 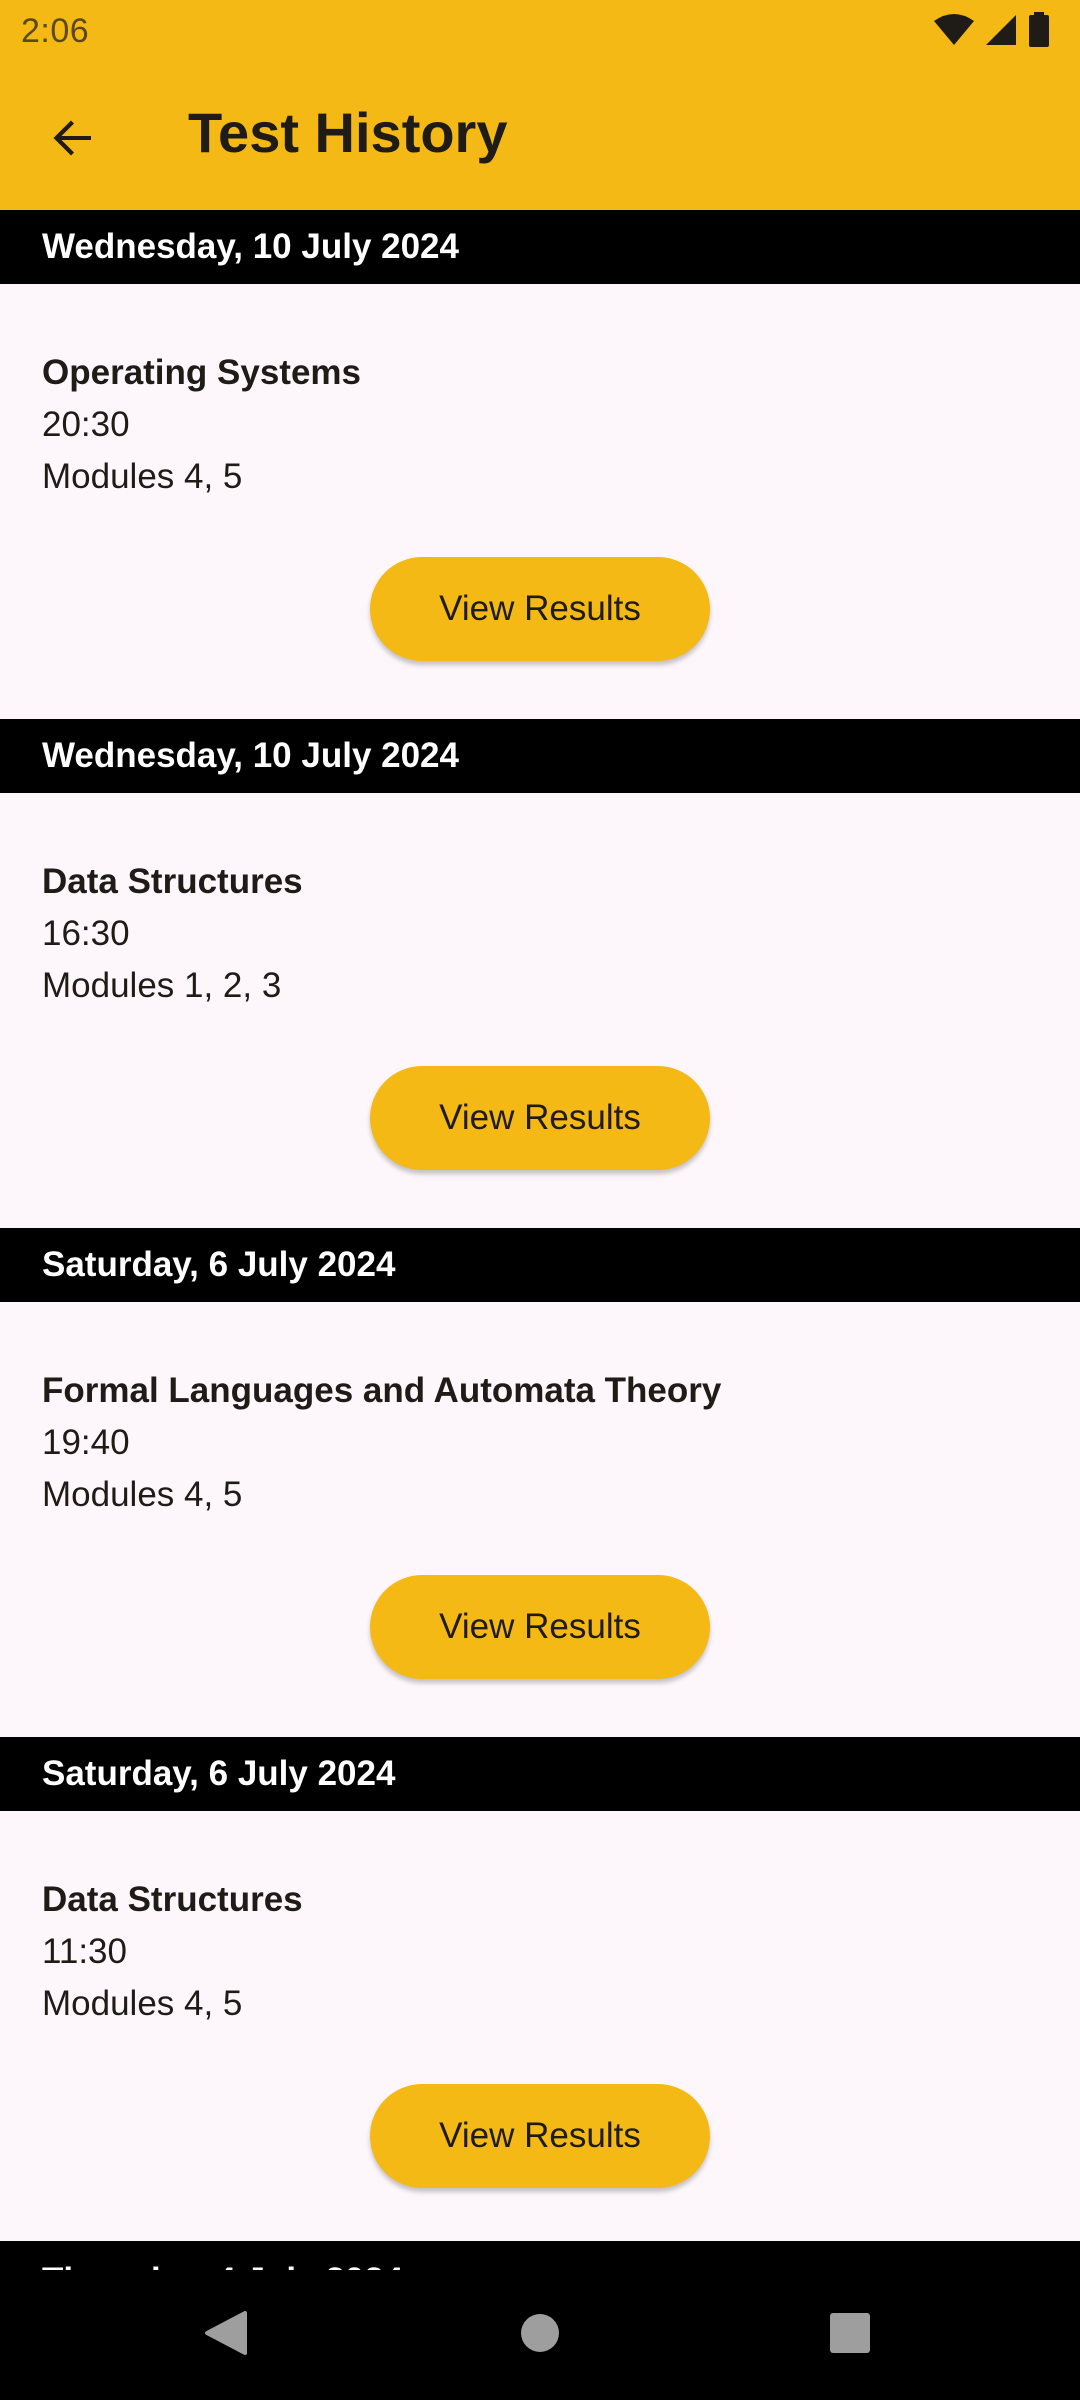 I want to click on nav-home-button, so click(x=540, y=2335).